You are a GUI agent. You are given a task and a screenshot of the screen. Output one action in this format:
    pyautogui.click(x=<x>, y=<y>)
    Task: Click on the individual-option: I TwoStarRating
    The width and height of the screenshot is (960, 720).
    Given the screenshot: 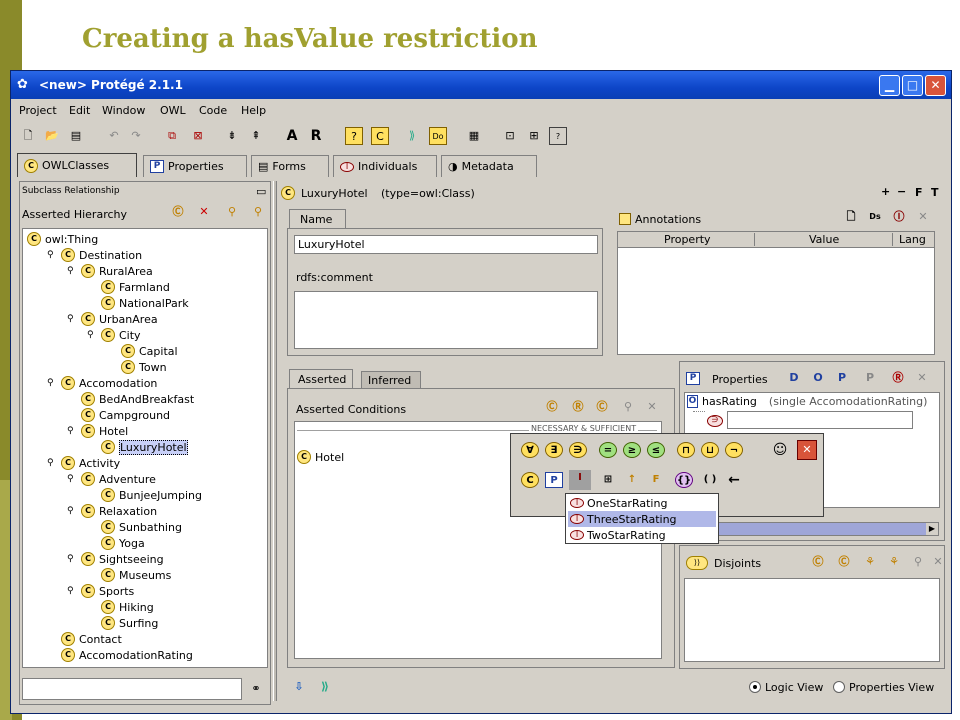 What is the action you would take?
    pyautogui.click(x=642, y=535)
    